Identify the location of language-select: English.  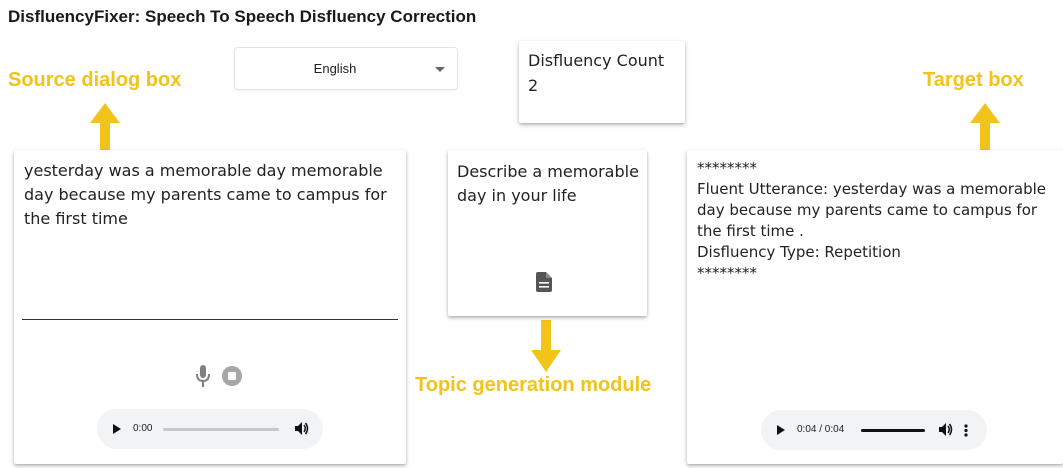
(346, 68).